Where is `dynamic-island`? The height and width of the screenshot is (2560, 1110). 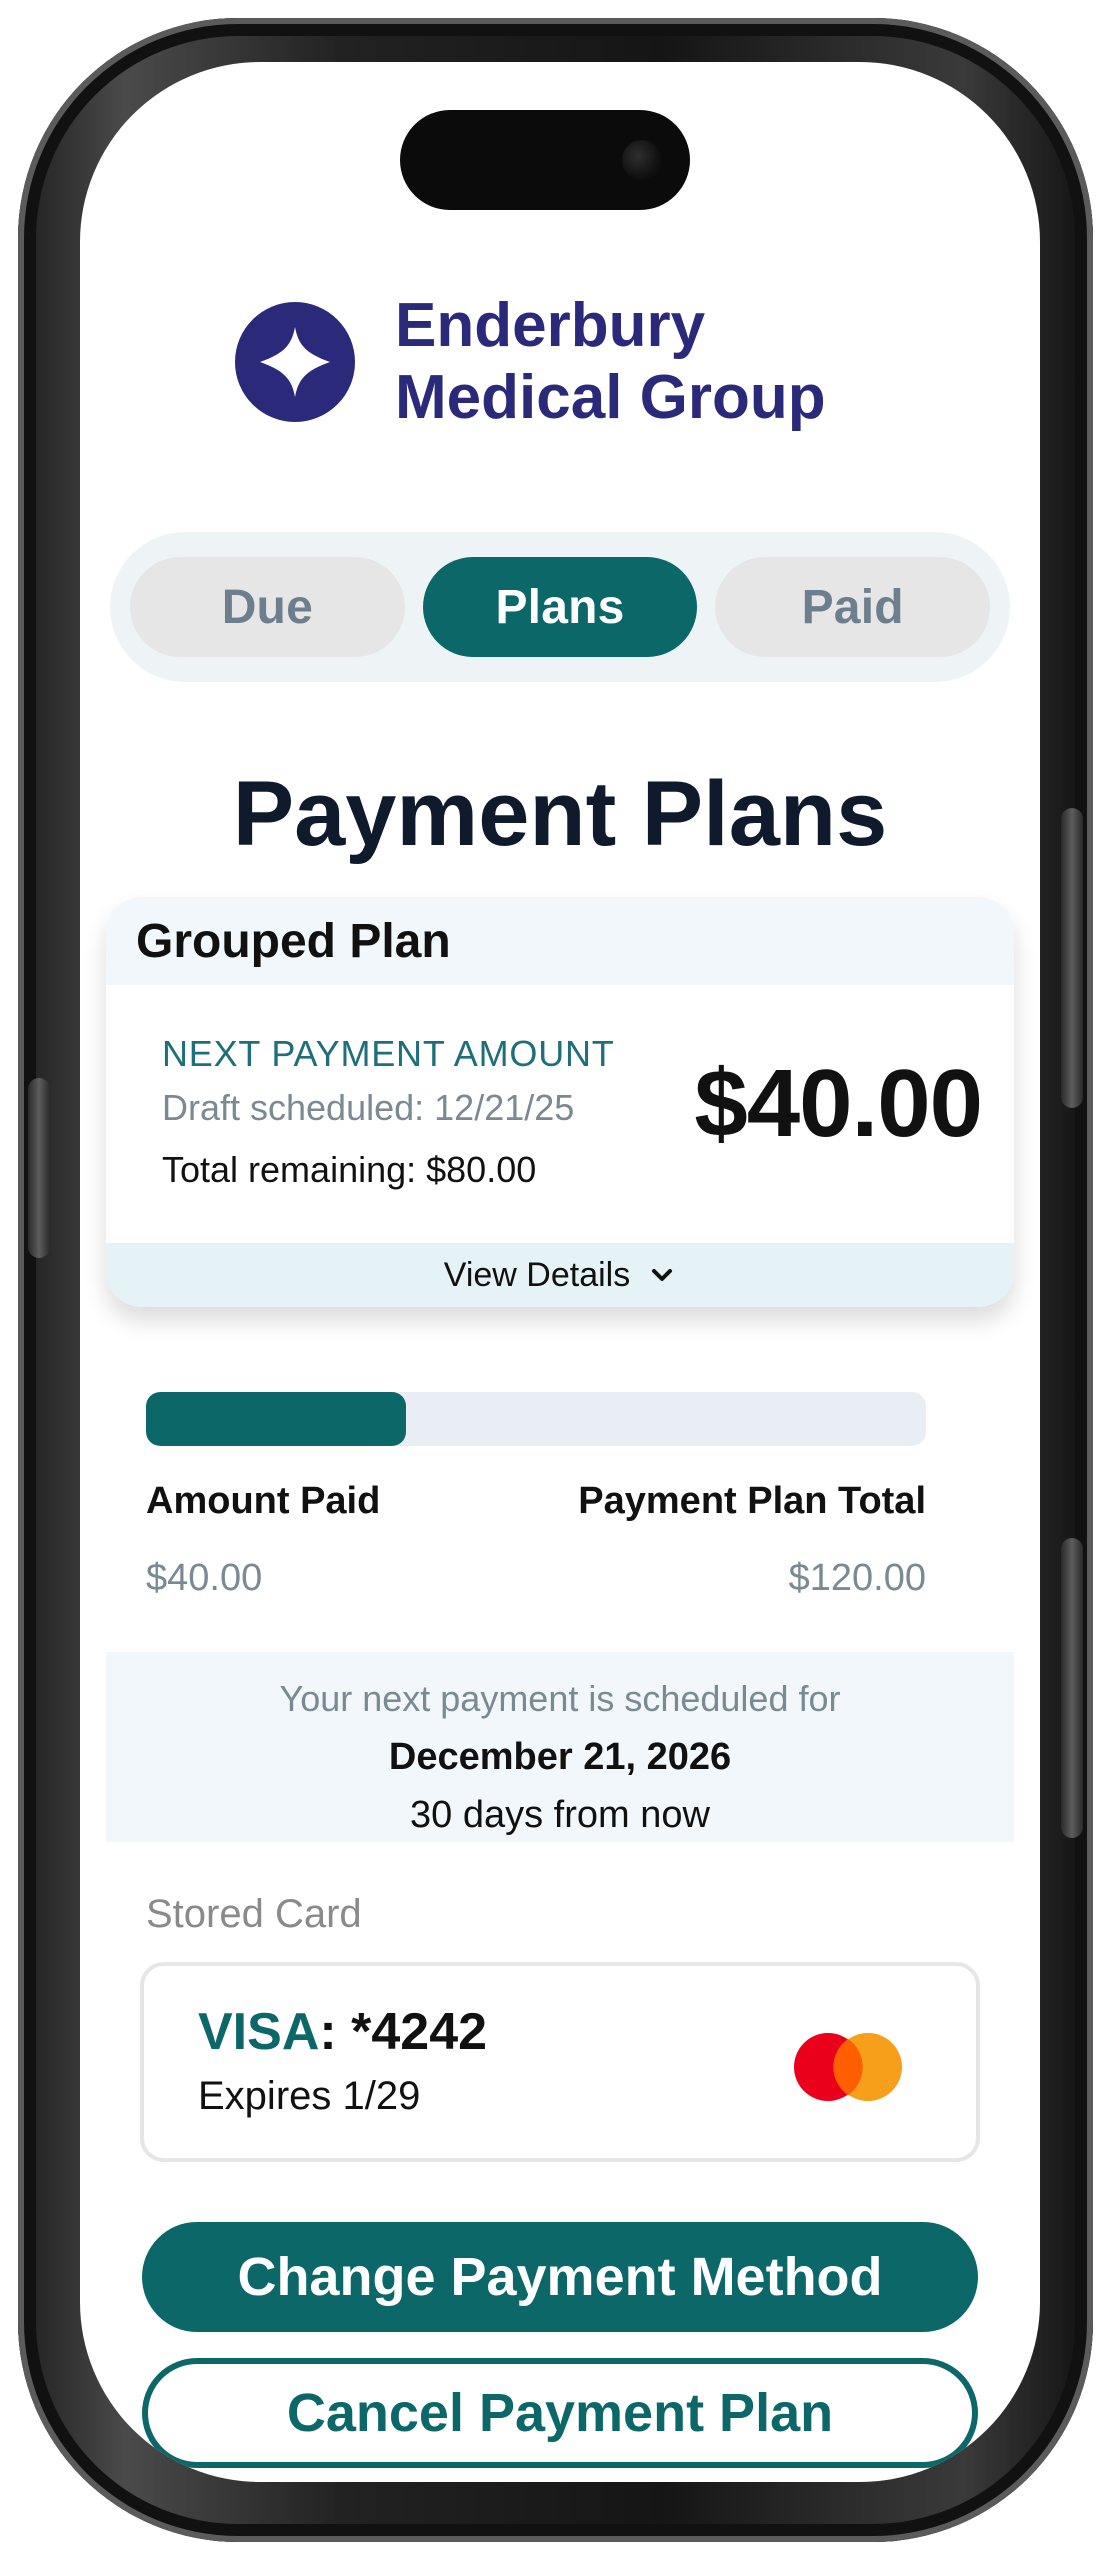 dynamic-island is located at coordinates (545, 160).